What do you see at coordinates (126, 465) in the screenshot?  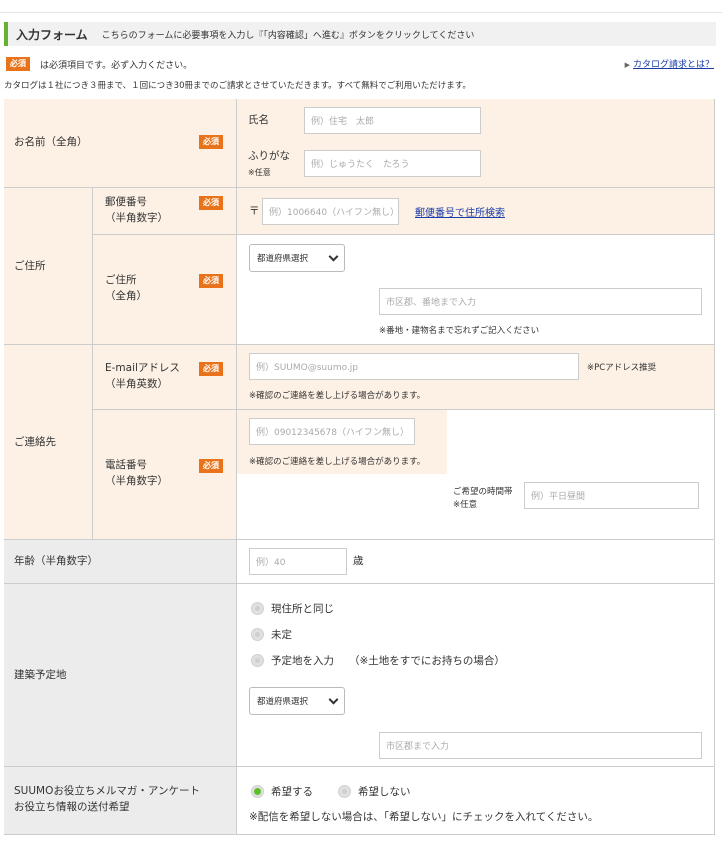 I see `phone-label: 電話番号` at bounding box center [126, 465].